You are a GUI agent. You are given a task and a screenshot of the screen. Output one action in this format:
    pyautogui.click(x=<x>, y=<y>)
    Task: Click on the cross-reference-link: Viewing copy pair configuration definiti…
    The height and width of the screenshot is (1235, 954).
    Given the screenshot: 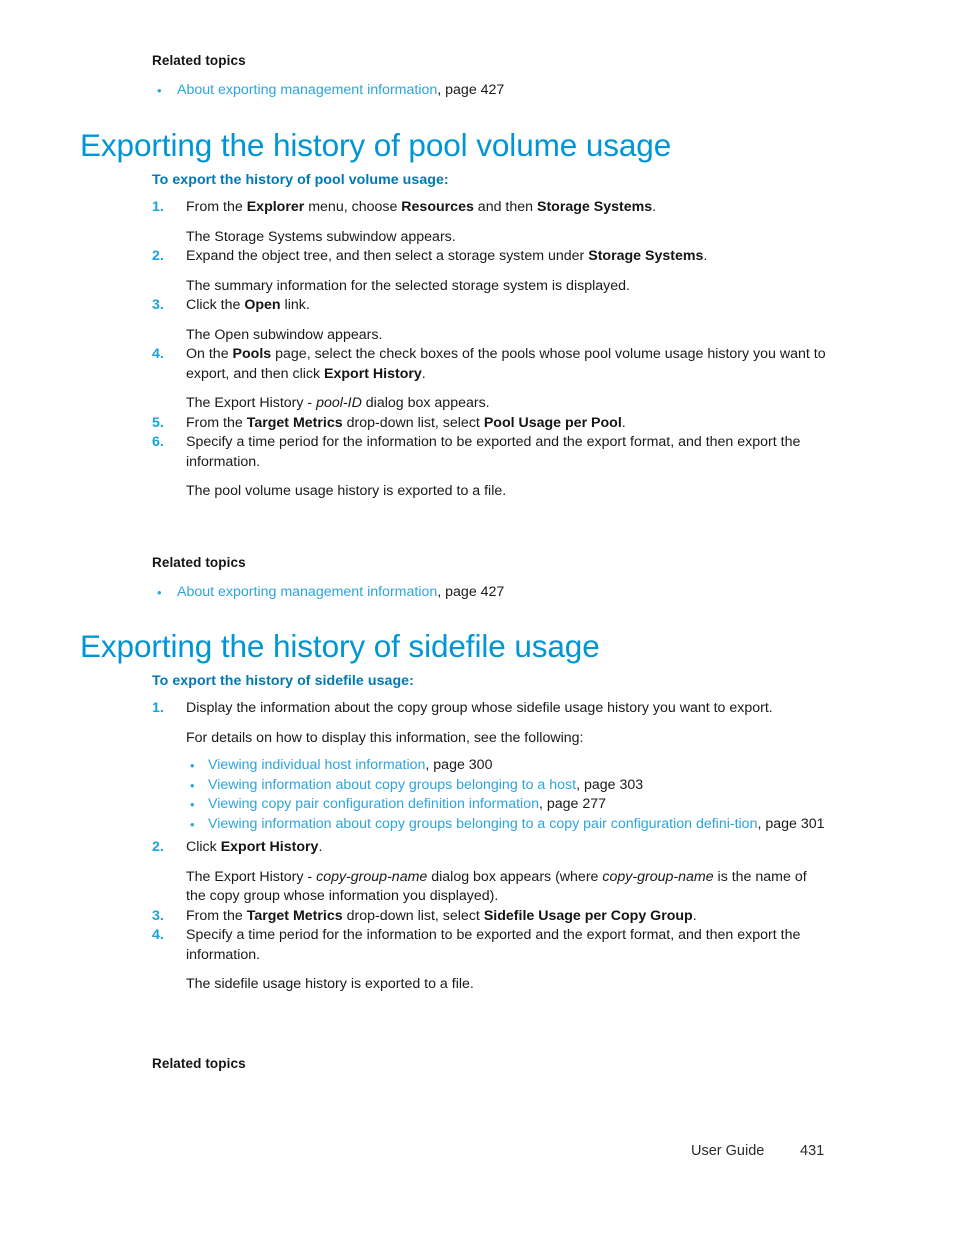 What is the action you would take?
    pyautogui.click(x=373, y=804)
    